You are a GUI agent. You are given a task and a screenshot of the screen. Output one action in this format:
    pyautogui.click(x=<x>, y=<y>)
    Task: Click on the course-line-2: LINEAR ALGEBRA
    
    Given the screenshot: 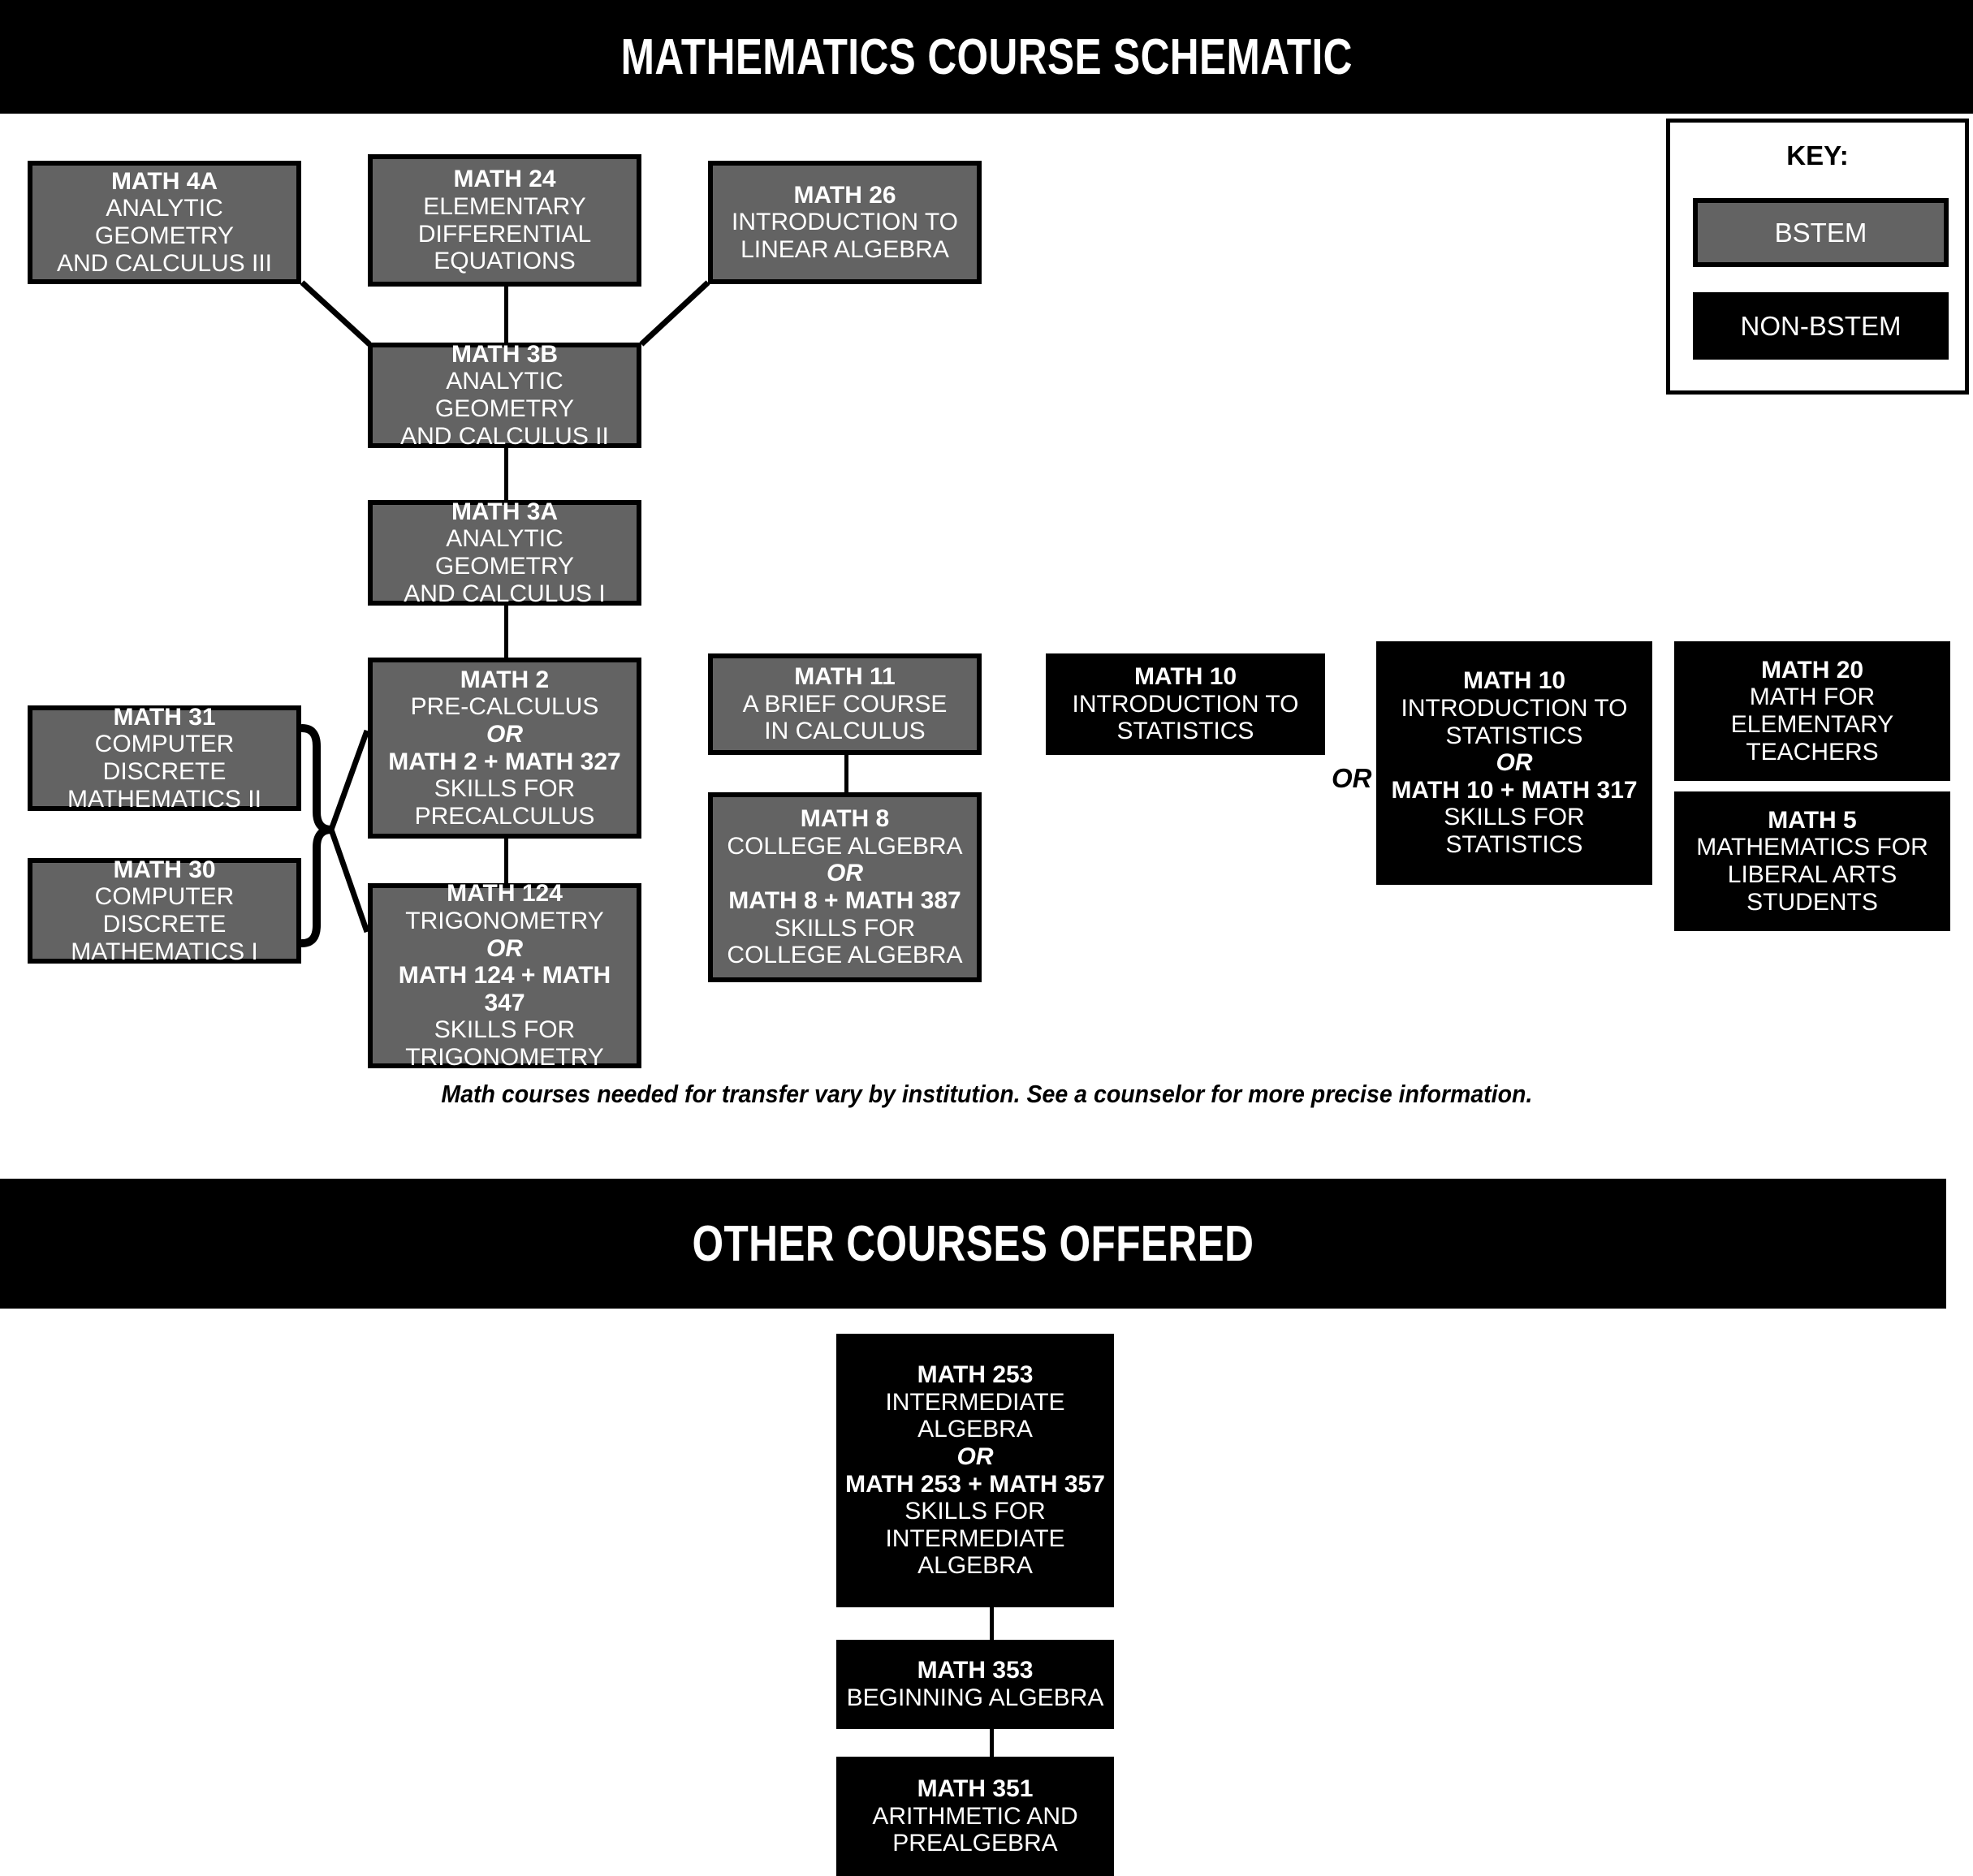 What is the action you would take?
    pyautogui.click(x=844, y=249)
    